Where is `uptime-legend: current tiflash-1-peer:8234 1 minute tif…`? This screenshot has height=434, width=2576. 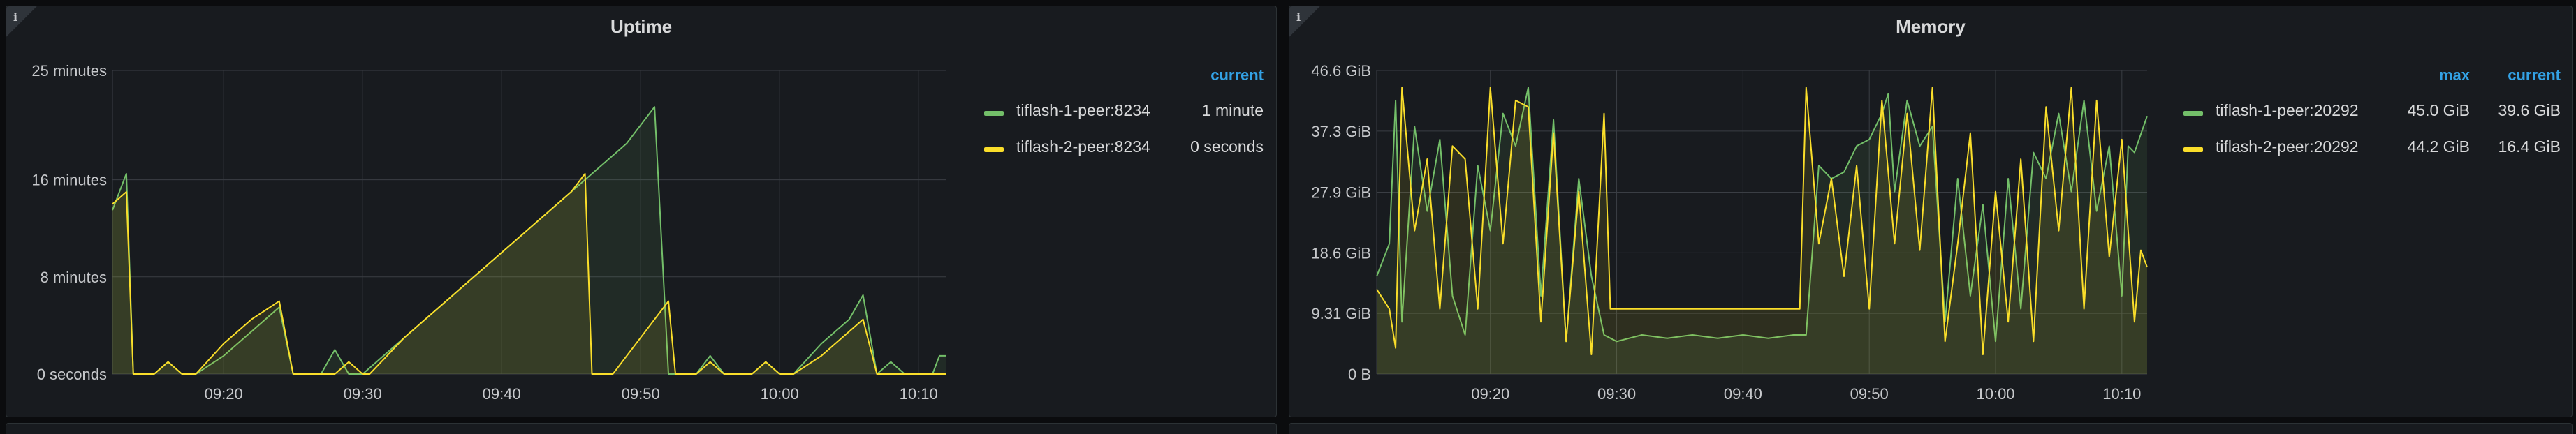
uptime-legend: current tiflash-1-peer:8234 1 minute tif… is located at coordinates (1124, 111).